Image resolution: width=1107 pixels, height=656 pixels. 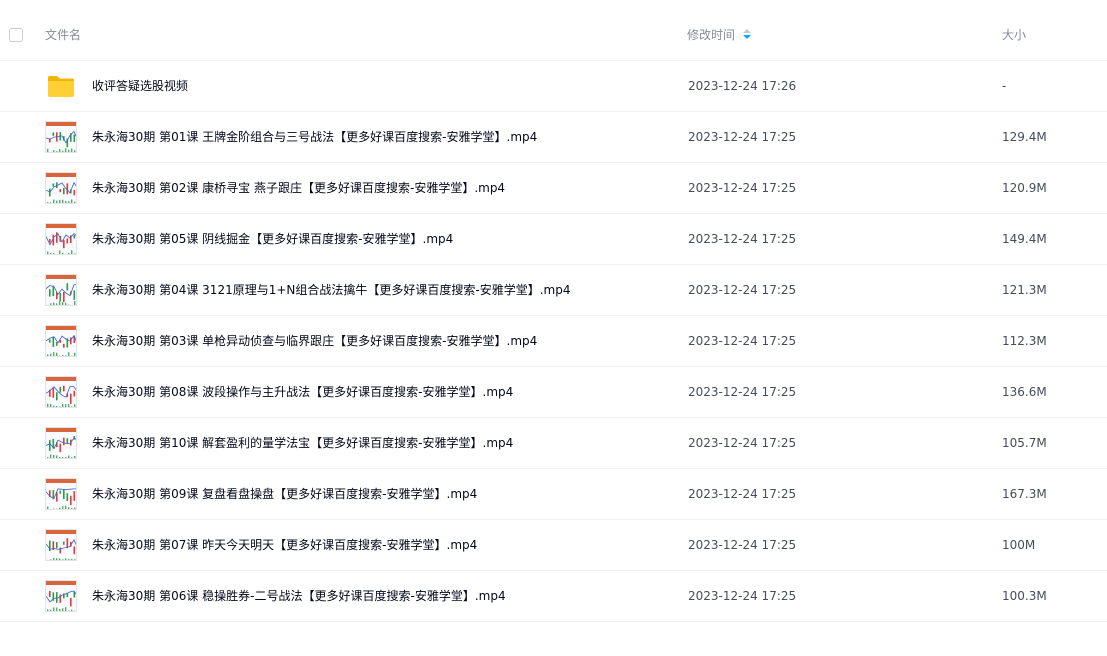 I want to click on file-size: 100M, so click(x=1019, y=545).